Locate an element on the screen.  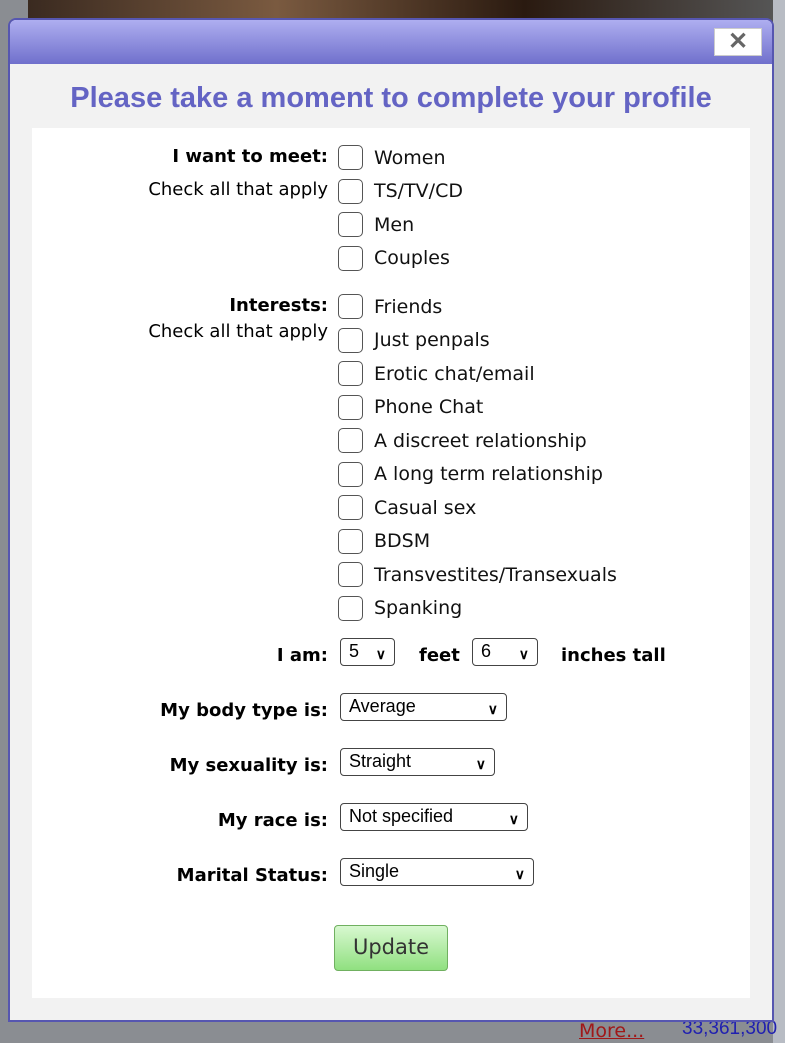
meet-hint: Check all that apply is located at coordinates (238, 189).